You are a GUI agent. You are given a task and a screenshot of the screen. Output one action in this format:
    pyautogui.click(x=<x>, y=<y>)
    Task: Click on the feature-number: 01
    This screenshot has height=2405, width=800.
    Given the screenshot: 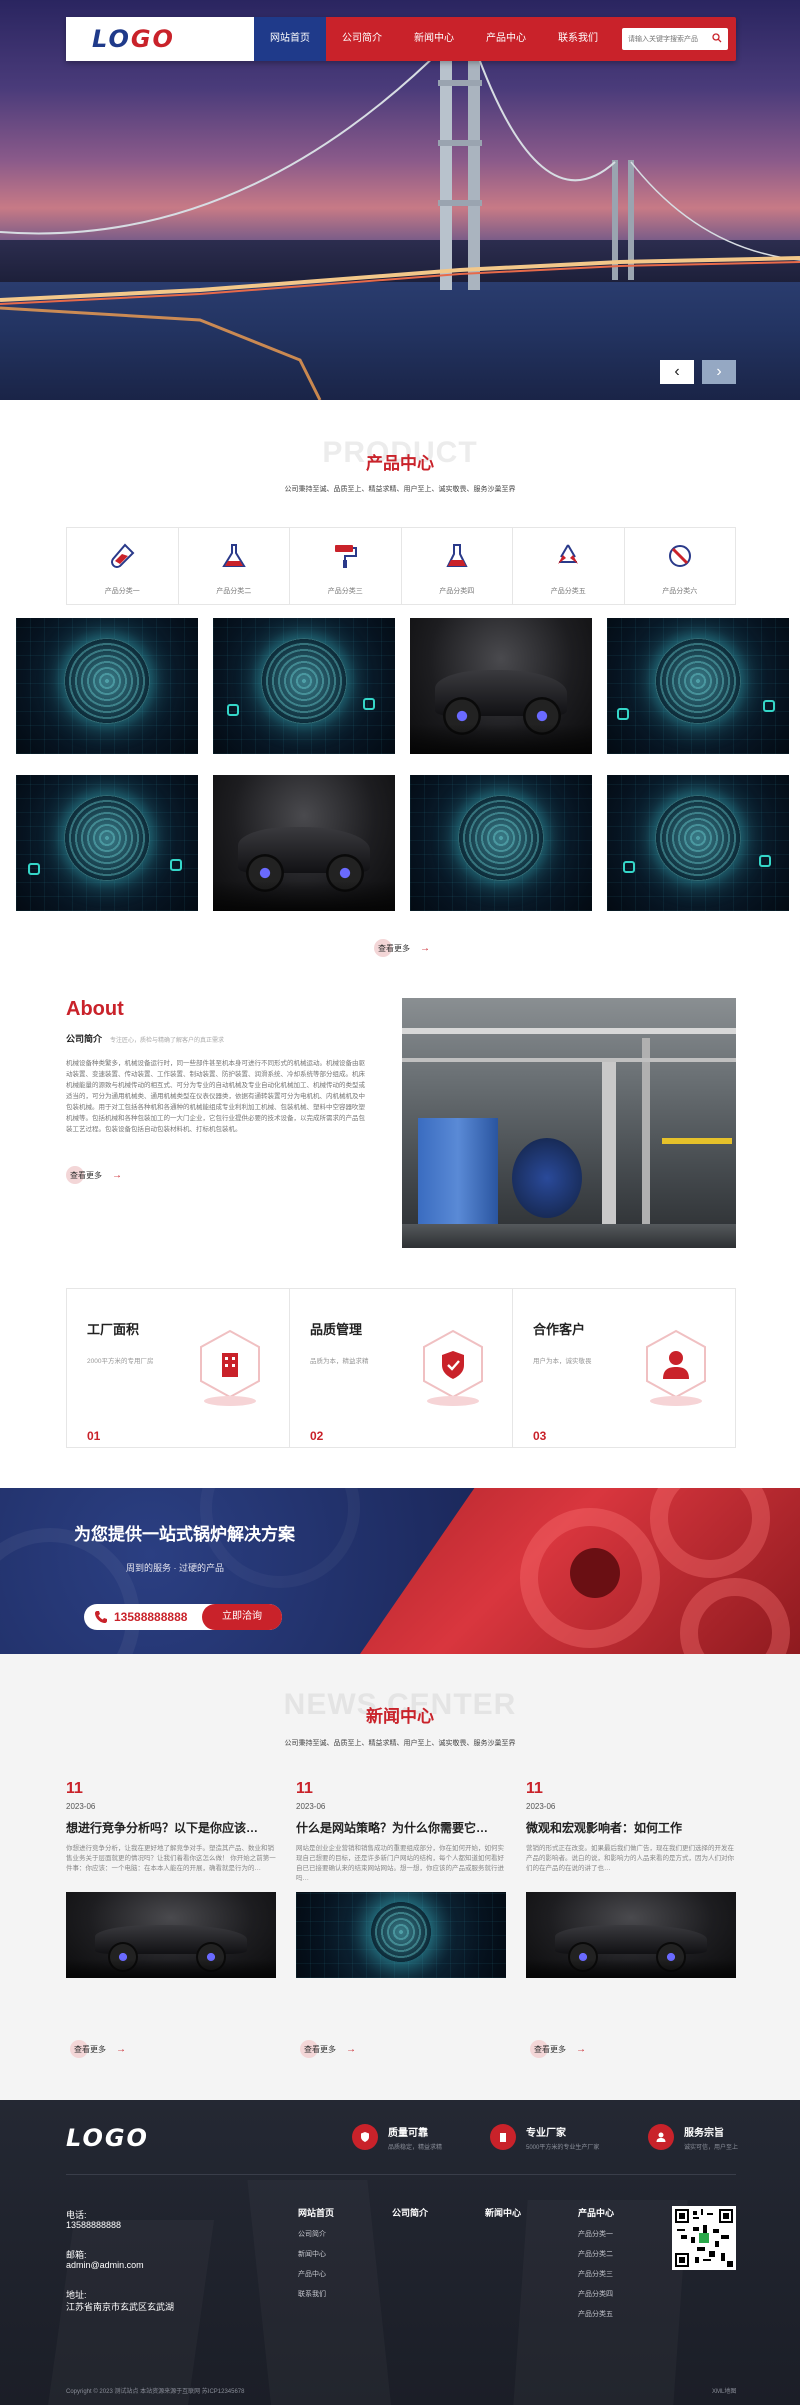 What is the action you would take?
    pyautogui.click(x=94, y=1436)
    